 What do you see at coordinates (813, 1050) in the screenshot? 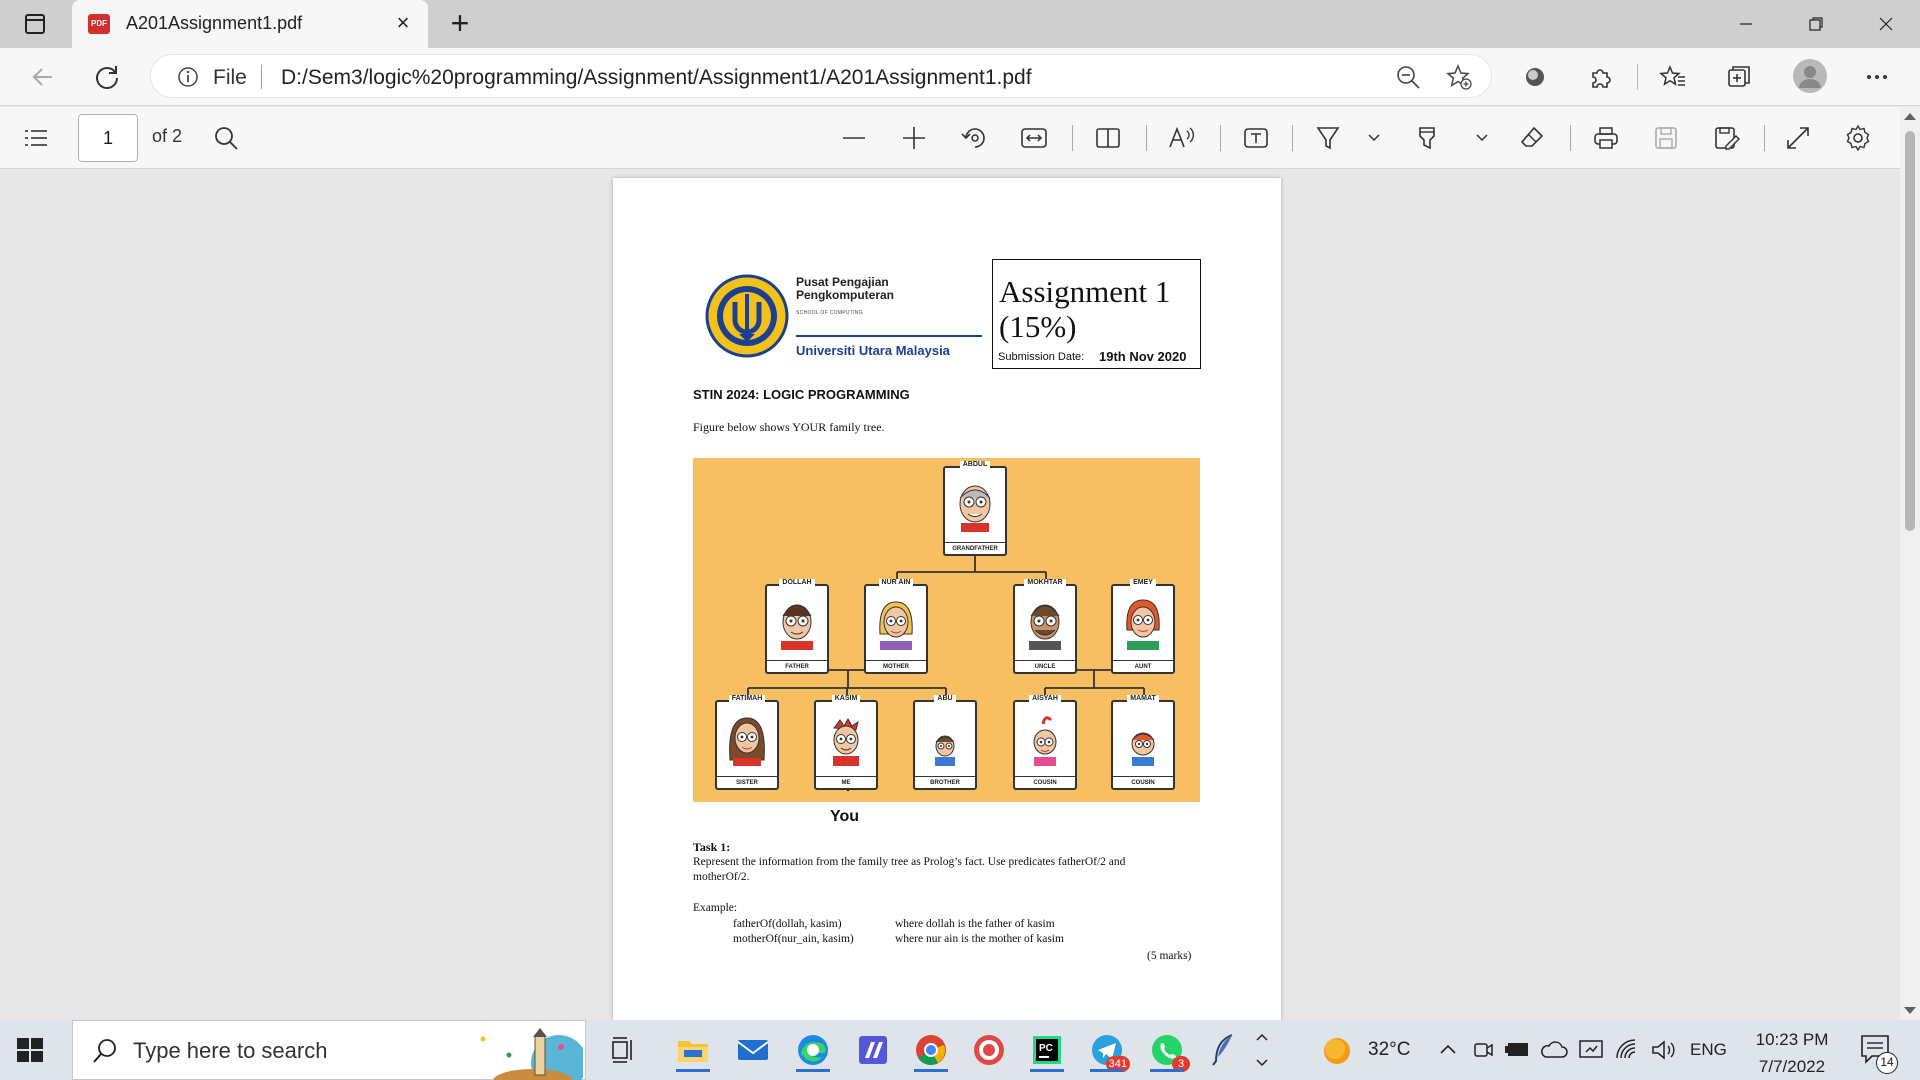
I see `edge-browser-icon` at bounding box center [813, 1050].